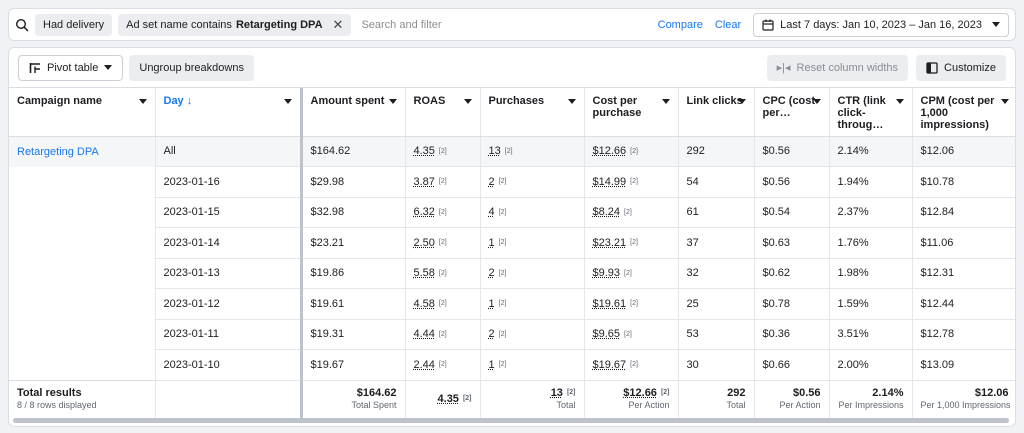  I want to click on horizontal-scrollbar, so click(511, 420).